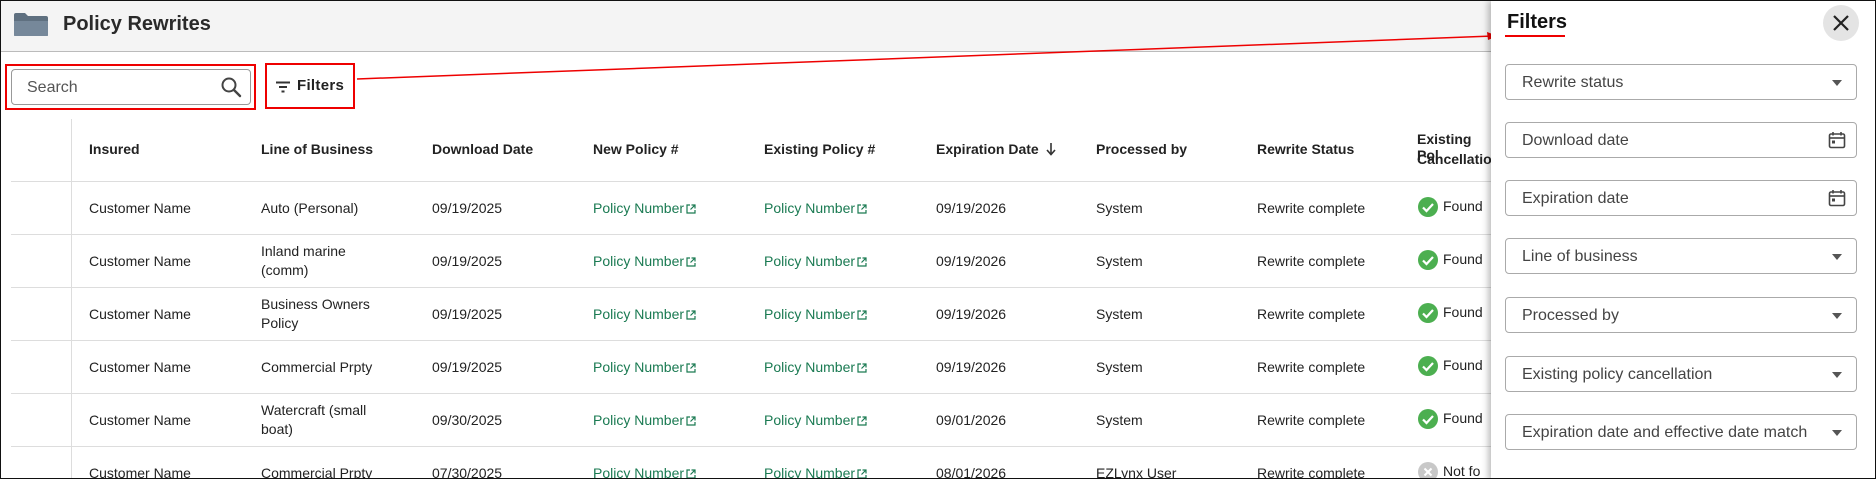  I want to click on field-label: Rewrite status, so click(1573, 82).